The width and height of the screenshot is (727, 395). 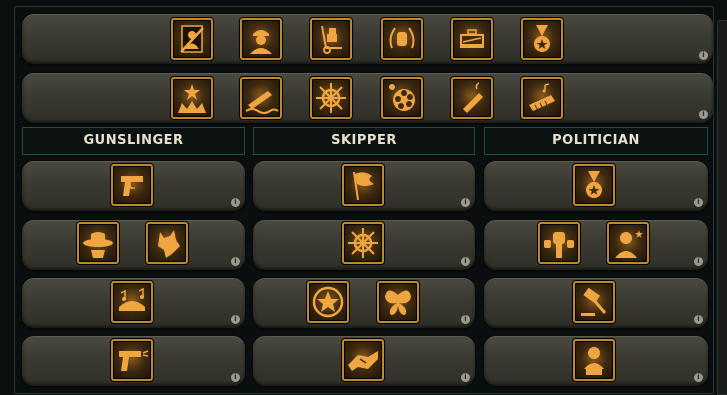 What do you see at coordinates (98, 243) in the screenshot?
I see `cowboy-hat-icon` at bounding box center [98, 243].